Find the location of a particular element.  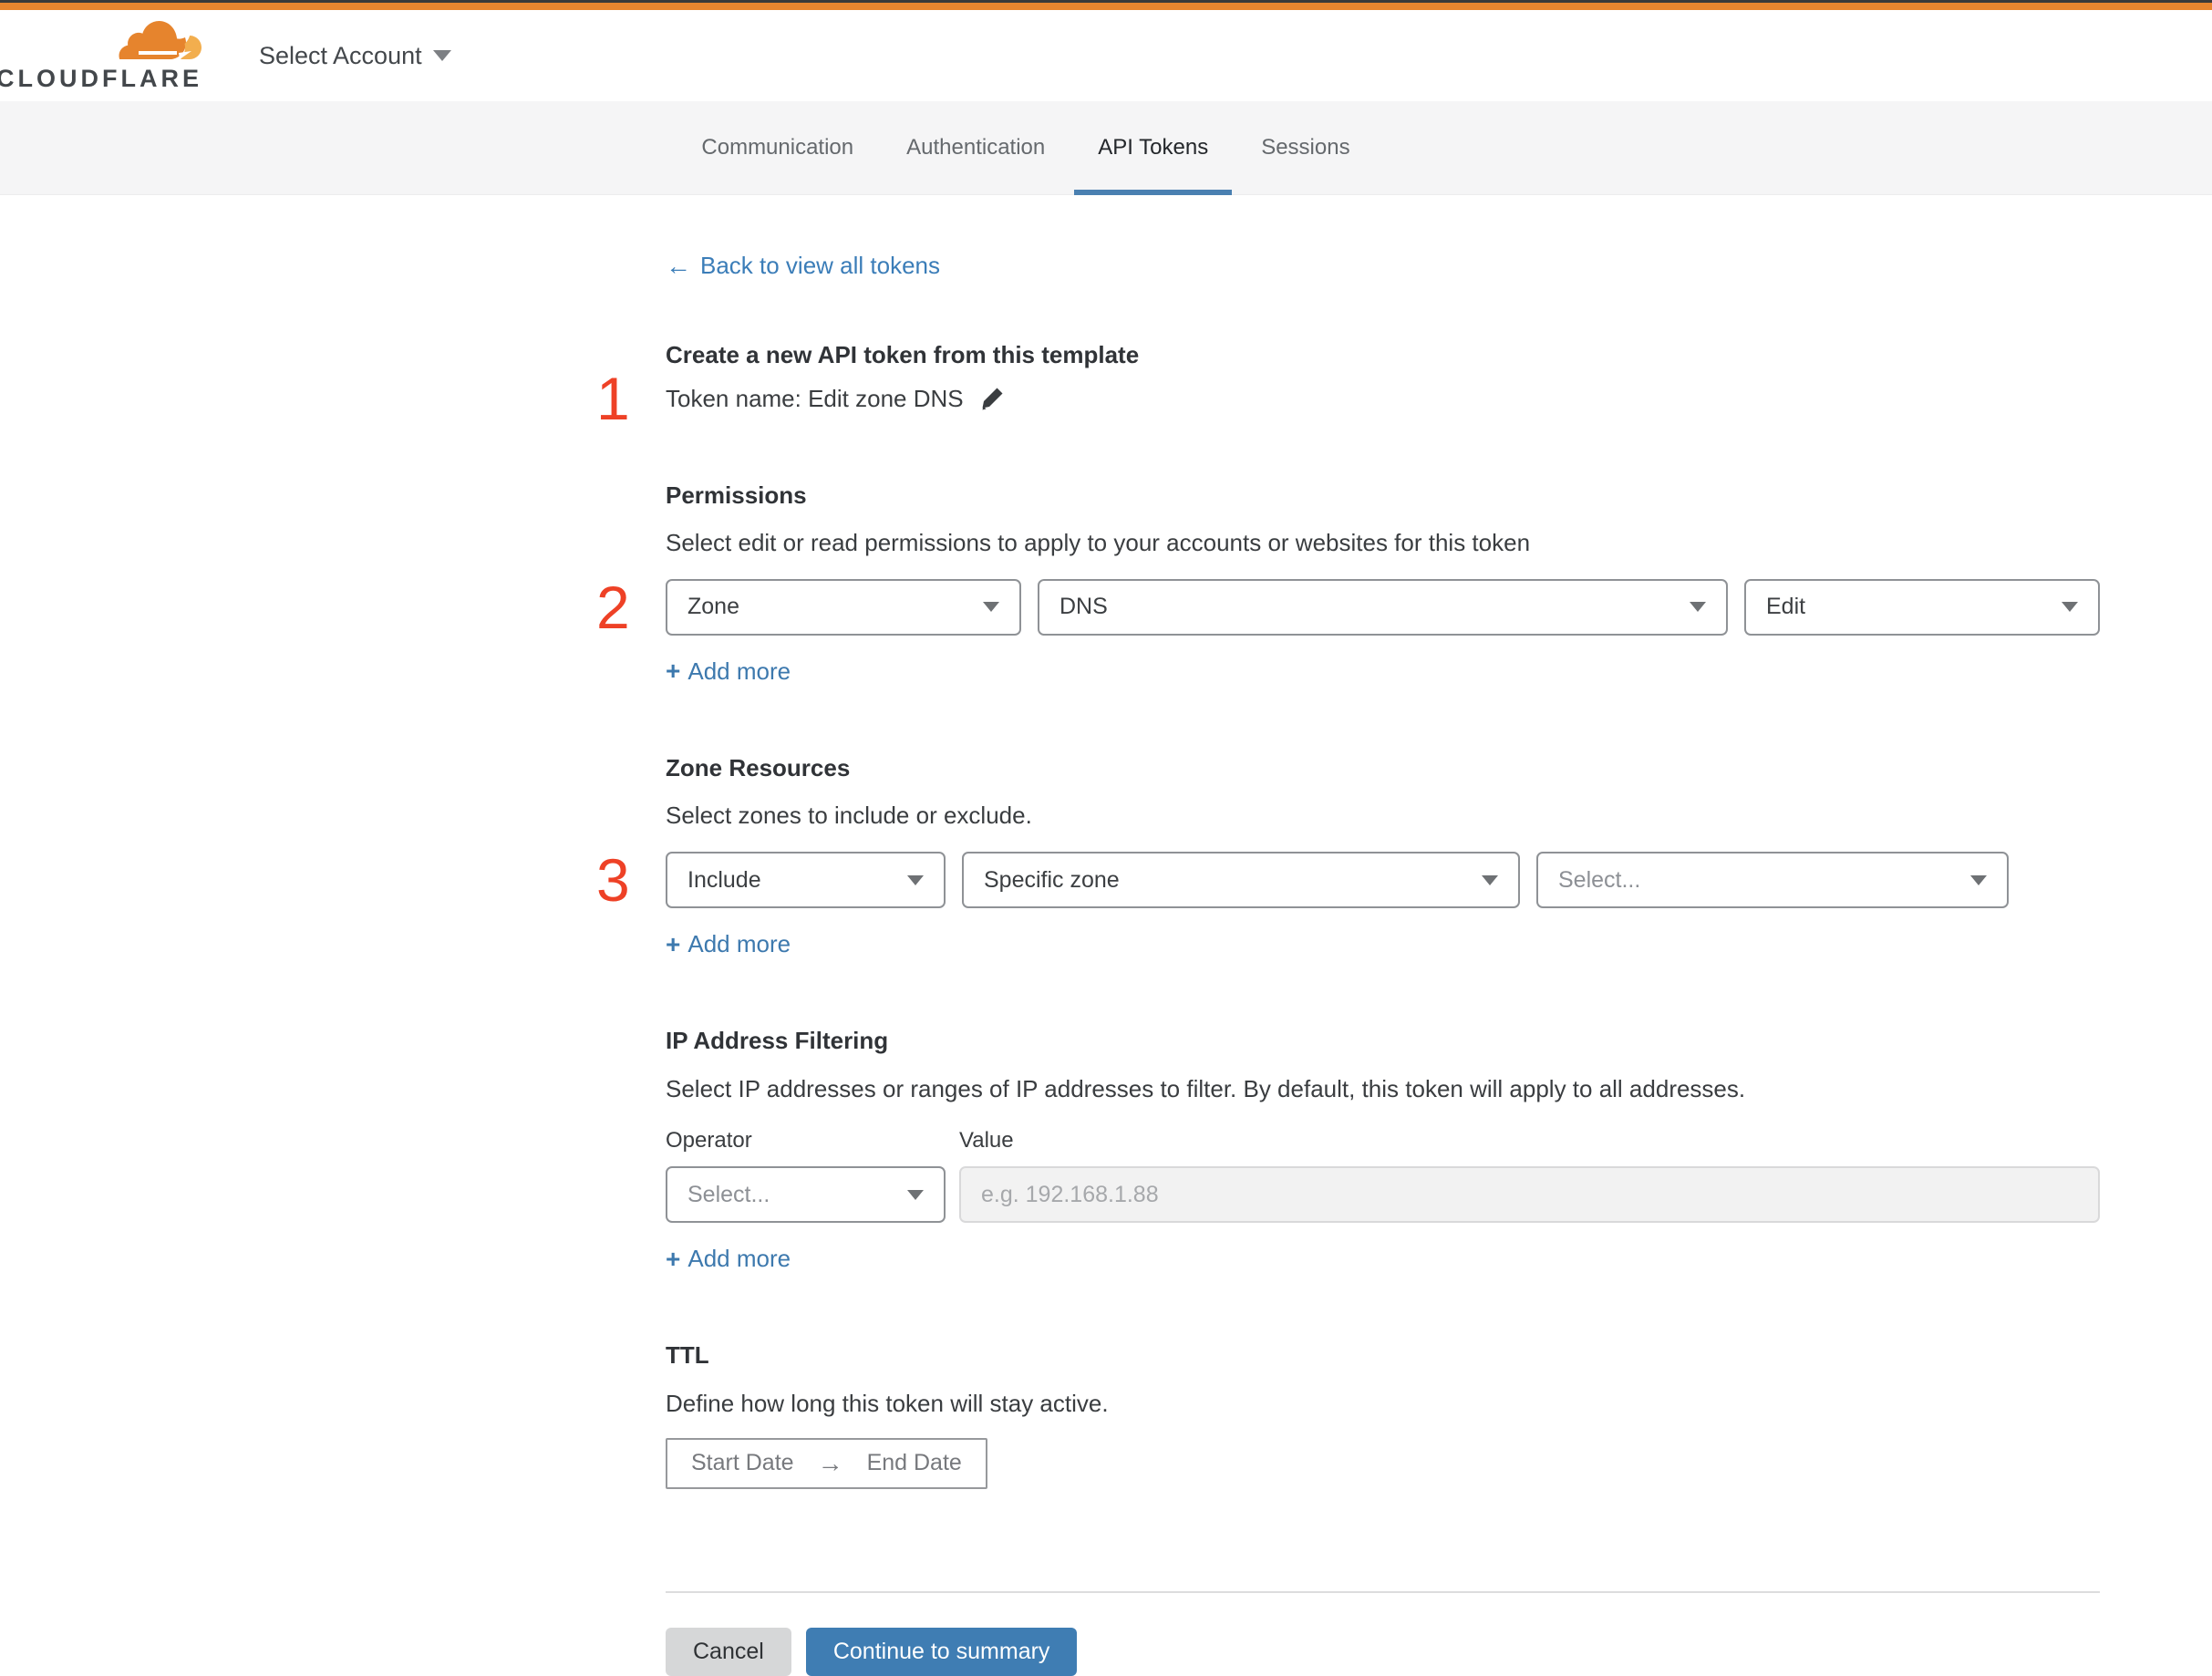

back-link-label: Back to view all tokens is located at coordinates (820, 265).